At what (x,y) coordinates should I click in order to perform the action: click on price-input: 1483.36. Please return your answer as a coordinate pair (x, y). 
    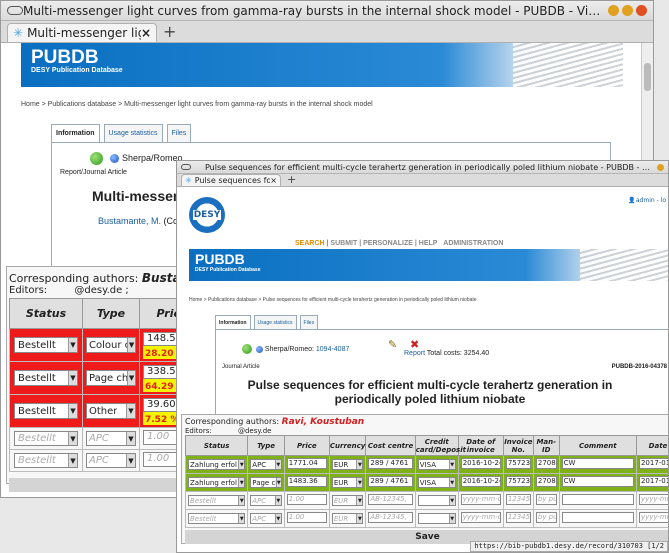
    Looking at the image, I should click on (306, 481).